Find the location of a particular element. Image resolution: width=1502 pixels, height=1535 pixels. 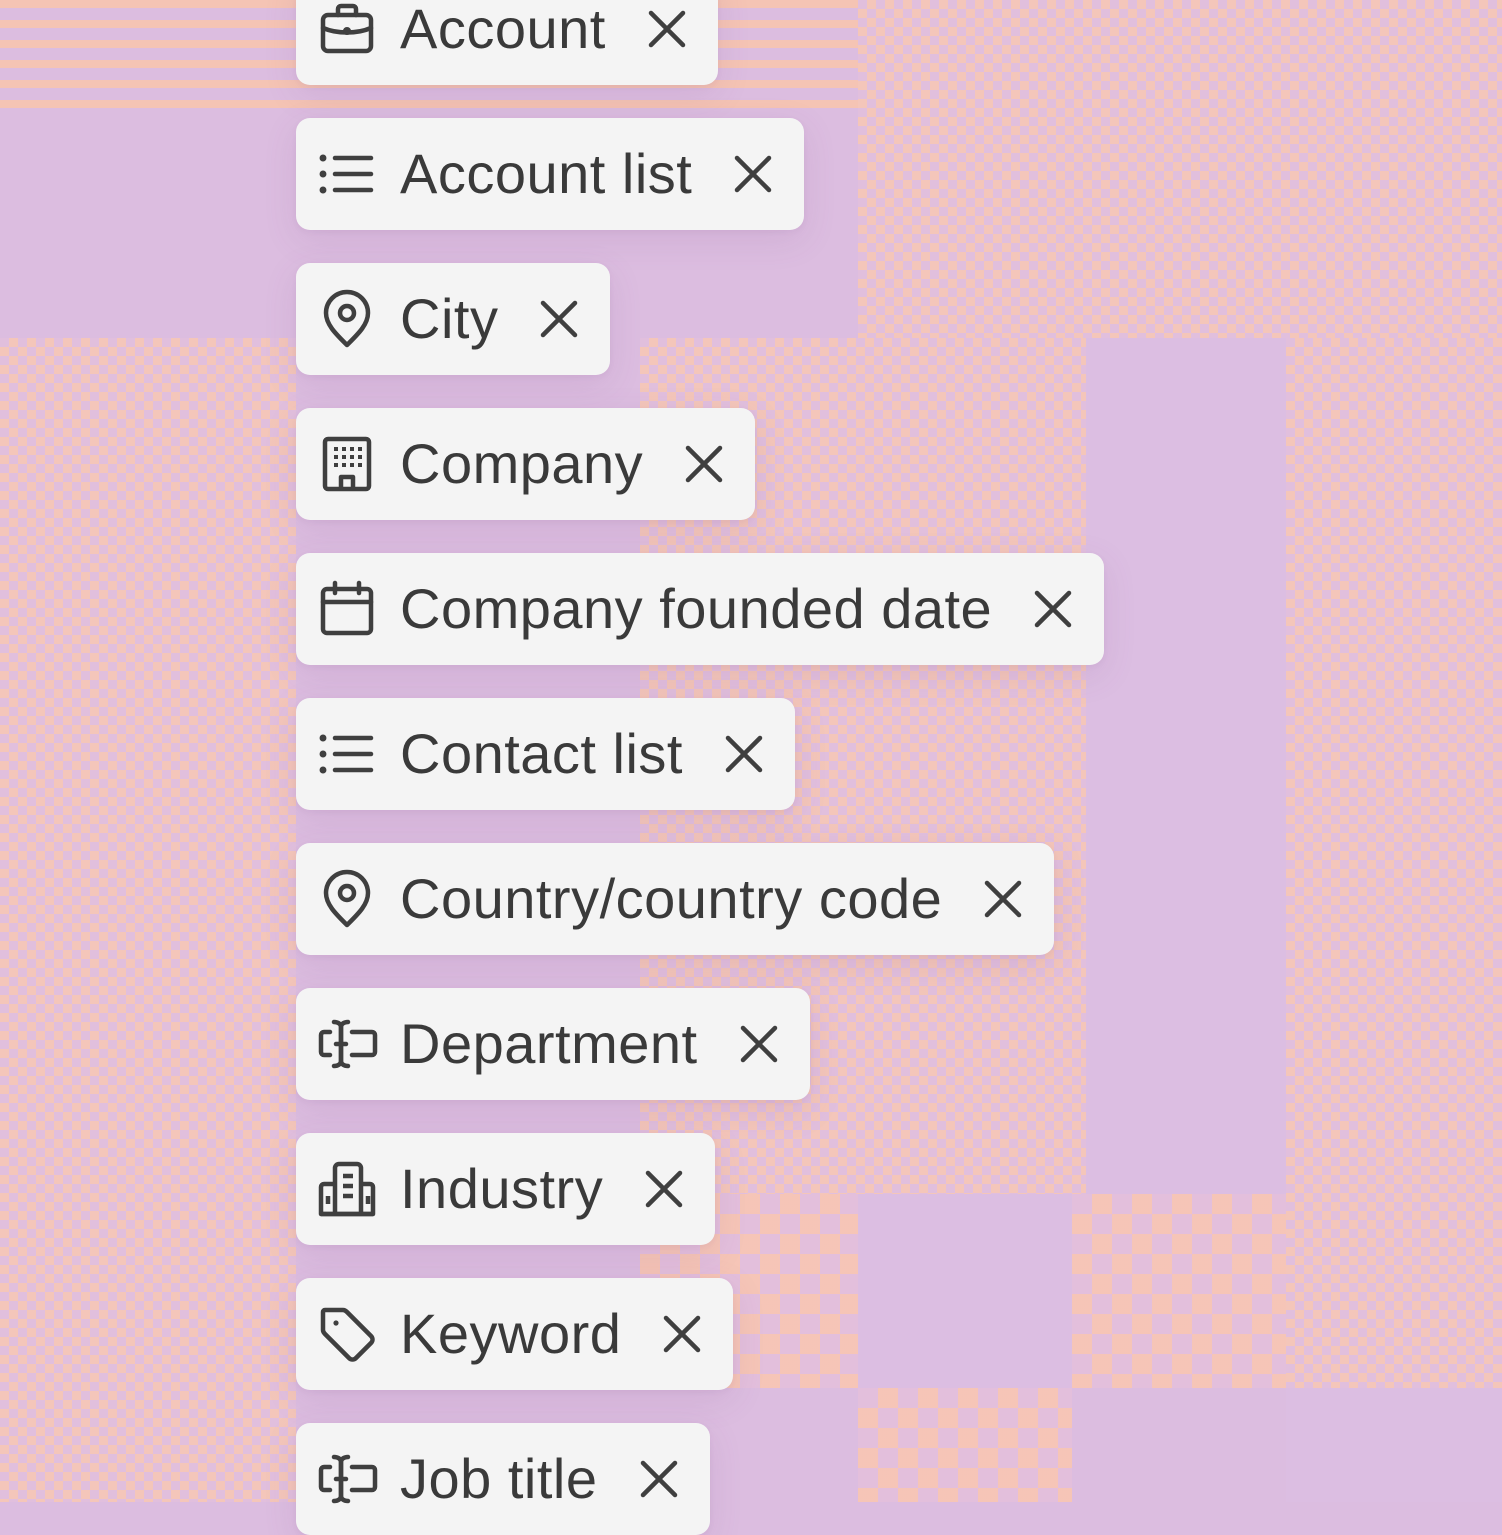

filter-chip-keyword: Keyword is located at coordinates (515, 1334).